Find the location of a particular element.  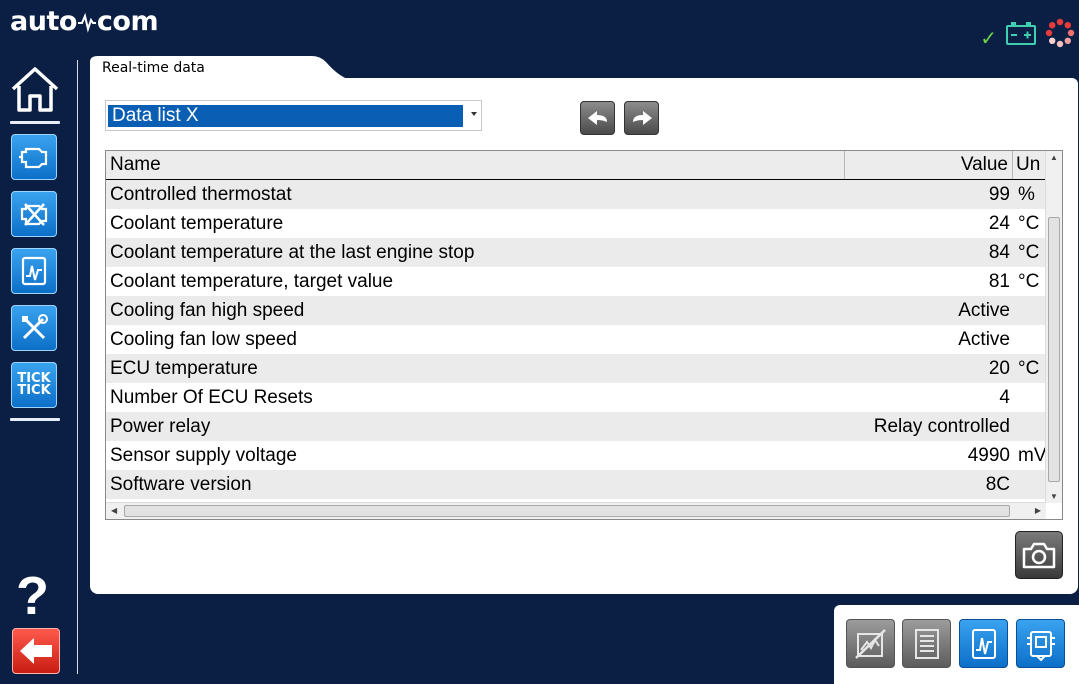

row-value: 81 is located at coordinates (999, 281).